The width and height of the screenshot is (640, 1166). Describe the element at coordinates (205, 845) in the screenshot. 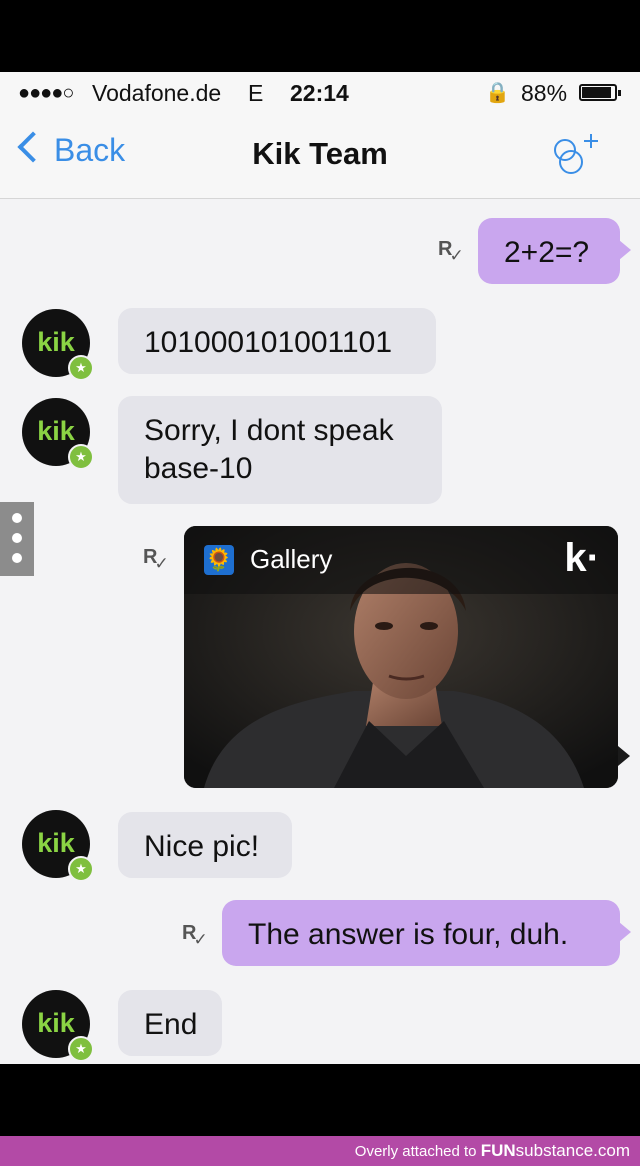

I see `incoming-message: Nice pic!` at that location.